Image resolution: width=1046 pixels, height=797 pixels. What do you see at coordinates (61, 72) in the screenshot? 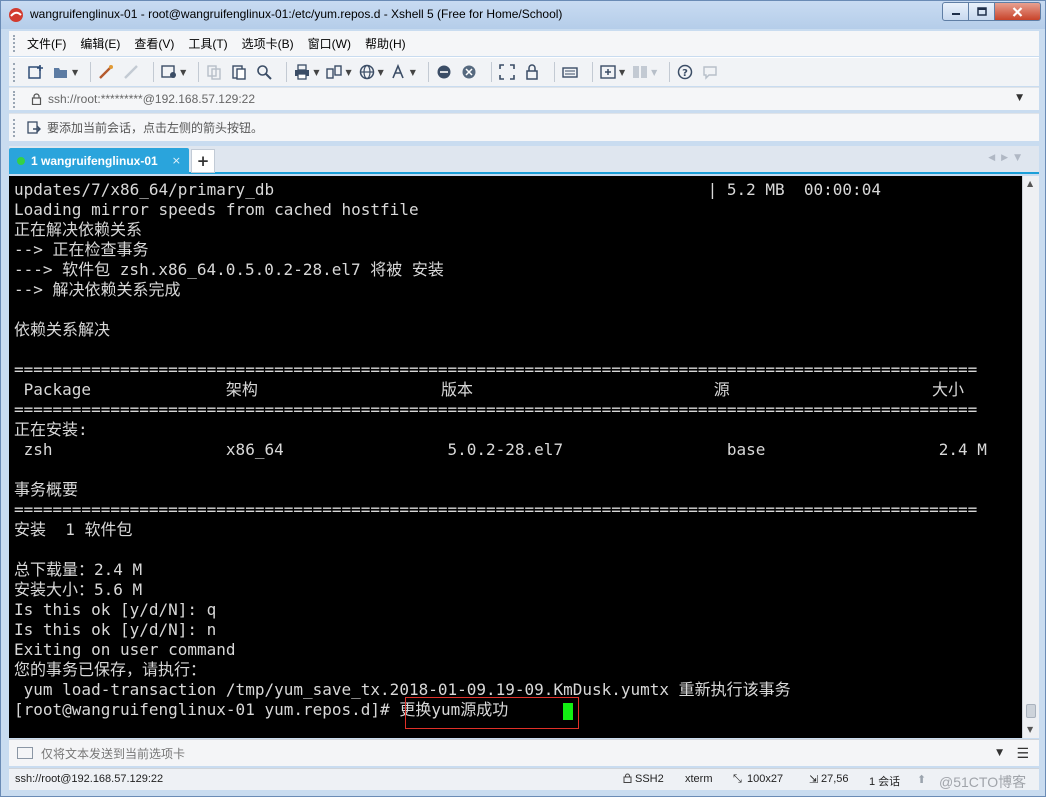
I see `open-folder-icon` at bounding box center [61, 72].